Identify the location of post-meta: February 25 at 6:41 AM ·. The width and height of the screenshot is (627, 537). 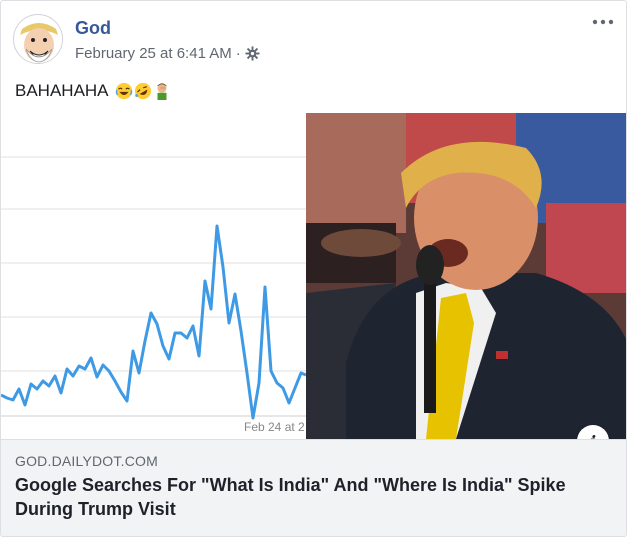
(167, 53).